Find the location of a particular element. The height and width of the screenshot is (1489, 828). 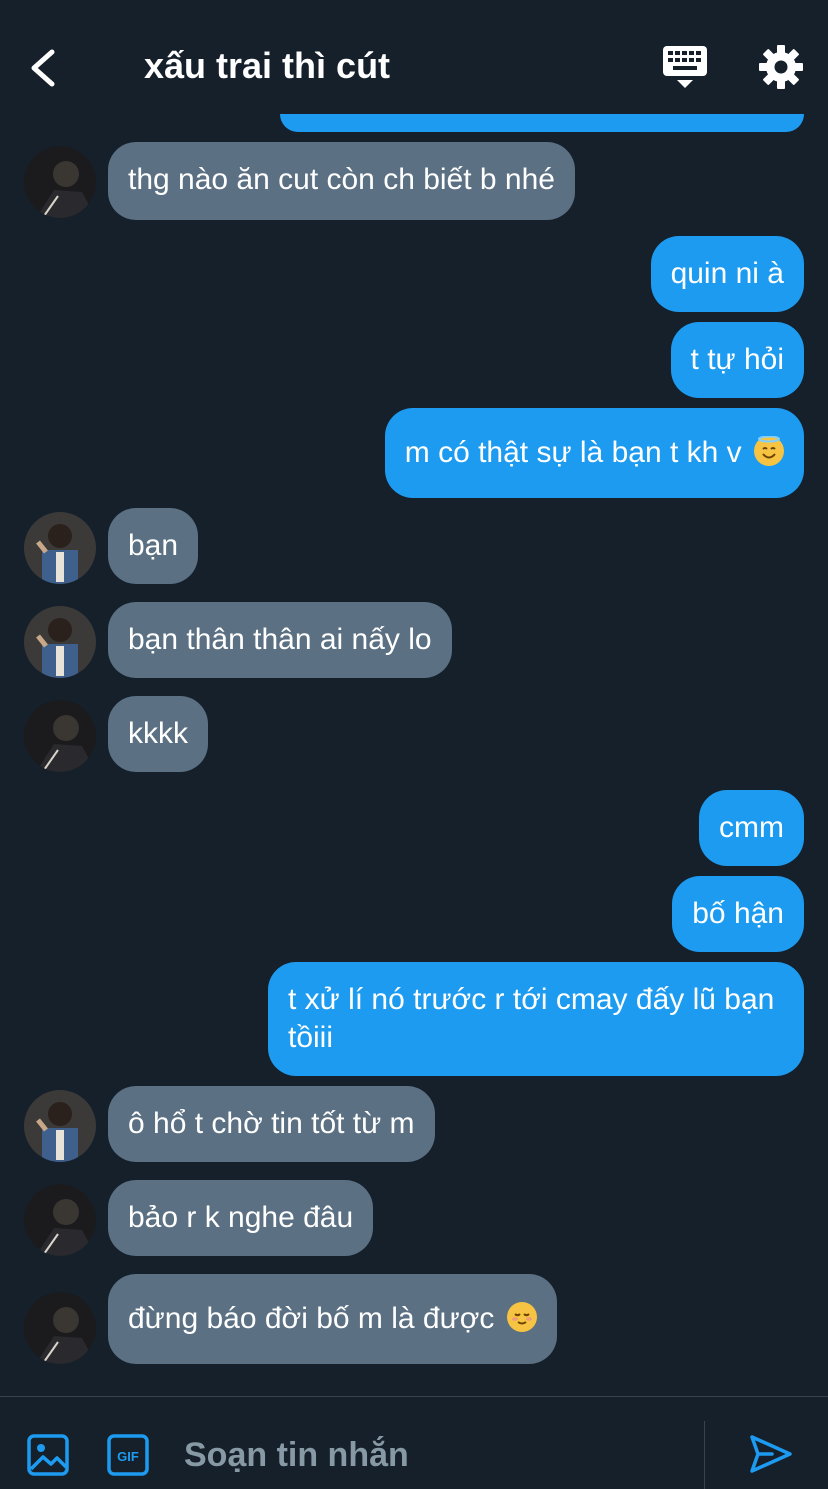

message-row-incoming: bạn thân thân ai nấy lo is located at coordinates (414, 640).